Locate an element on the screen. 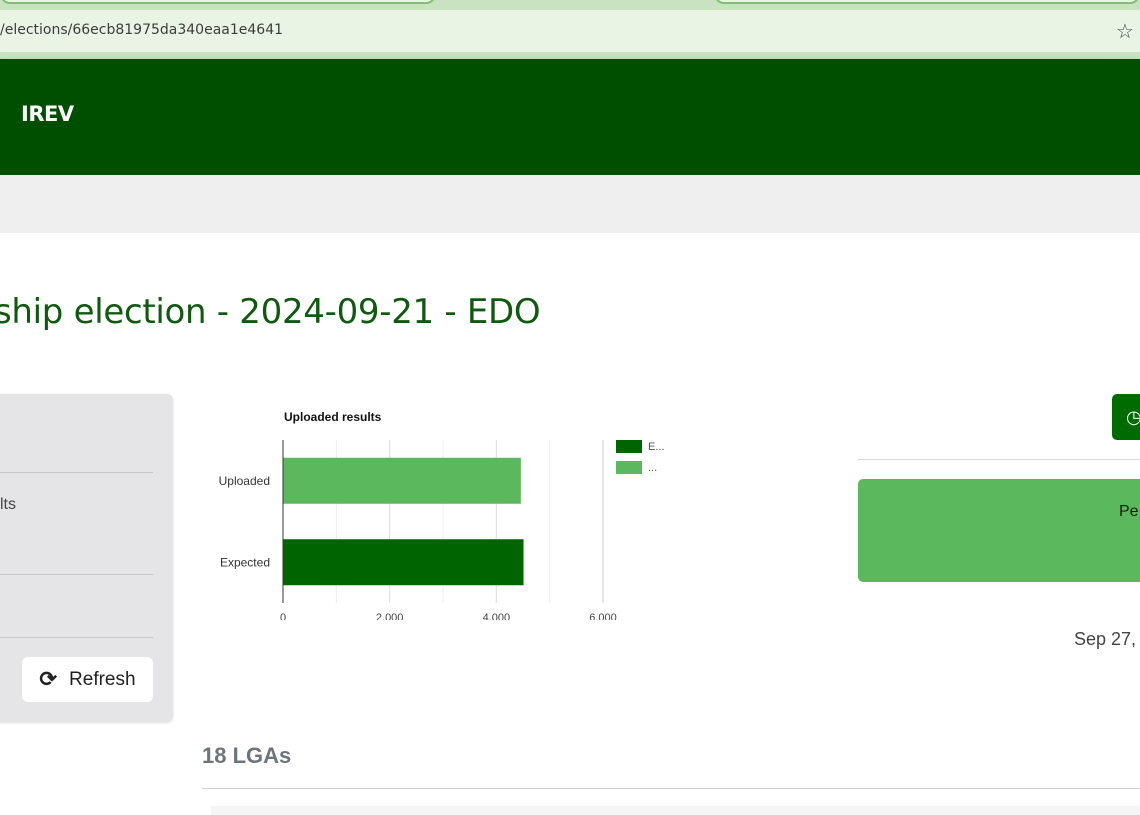  chart-plot: 0 2,000 4,000 6,000 Uploaded Expected is located at coordinates (418, 530).